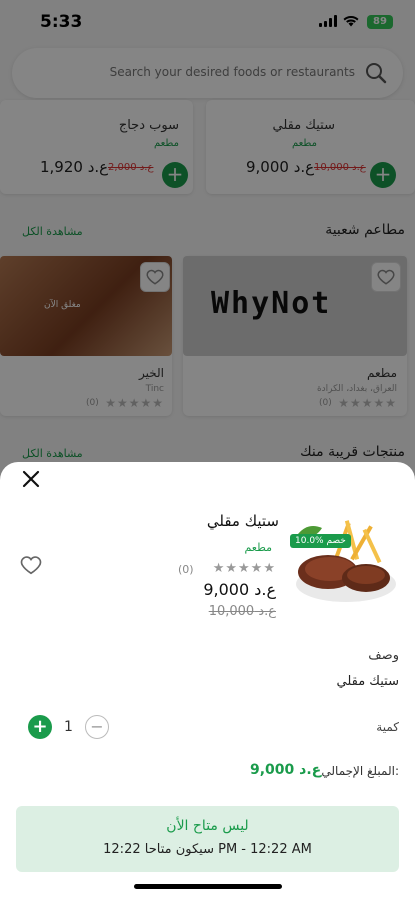 This screenshot has height=900, width=415. I want to click on quantity-decrease-button: −, so click(97, 727).